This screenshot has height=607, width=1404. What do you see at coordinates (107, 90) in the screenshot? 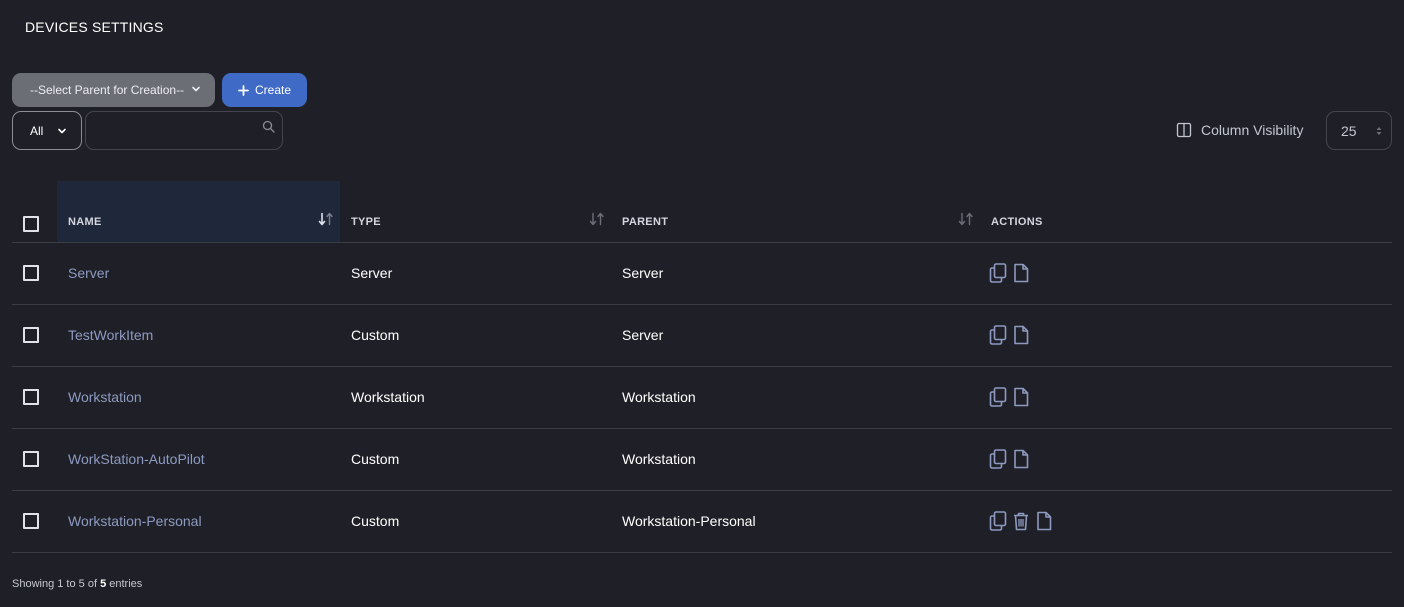
I see `parent-select-label: --Select Parent for Creation--` at bounding box center [107, 90].